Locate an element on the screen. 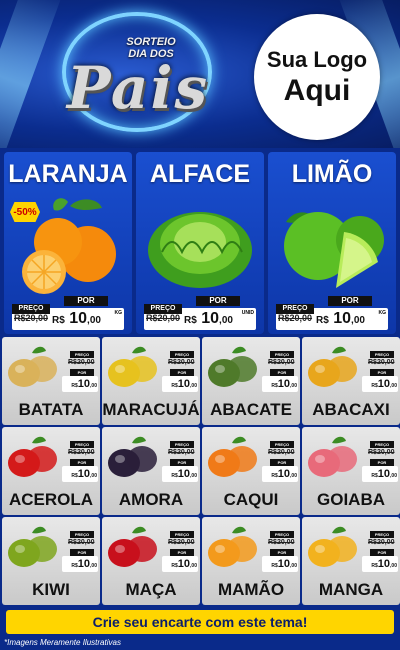 Image resolution: width=400 pixels, height=650 pixels. product-card: PREÇO R$20,00 POR R$10,00 CAQUI is located at coordinates (251, 471).